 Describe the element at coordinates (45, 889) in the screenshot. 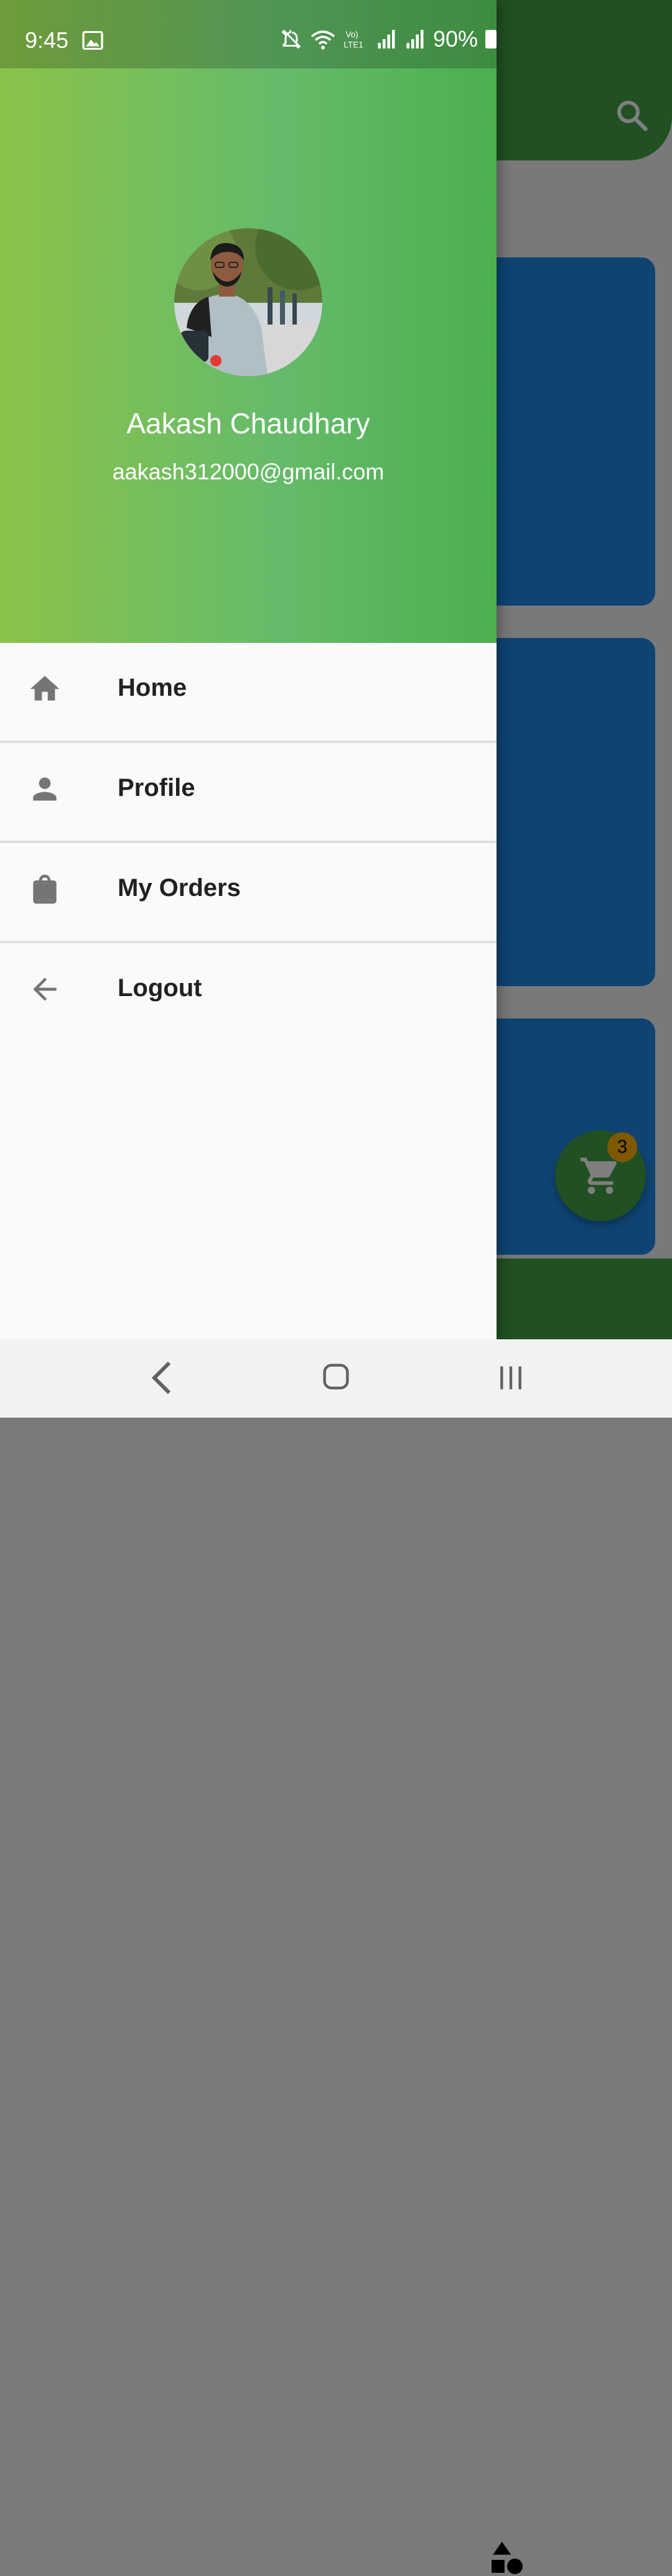

I see `shopping-bag-icon` at that location.